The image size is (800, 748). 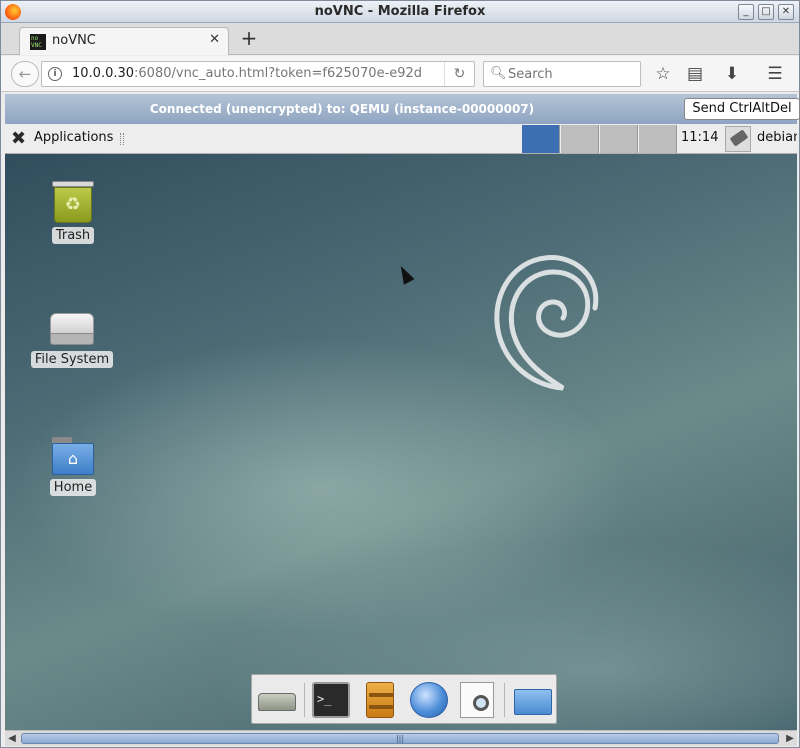 What do you see at coordinates (699, 137) in the screenshot?
I see `panel-clock: 11:14` at bounding box center [699, 137].